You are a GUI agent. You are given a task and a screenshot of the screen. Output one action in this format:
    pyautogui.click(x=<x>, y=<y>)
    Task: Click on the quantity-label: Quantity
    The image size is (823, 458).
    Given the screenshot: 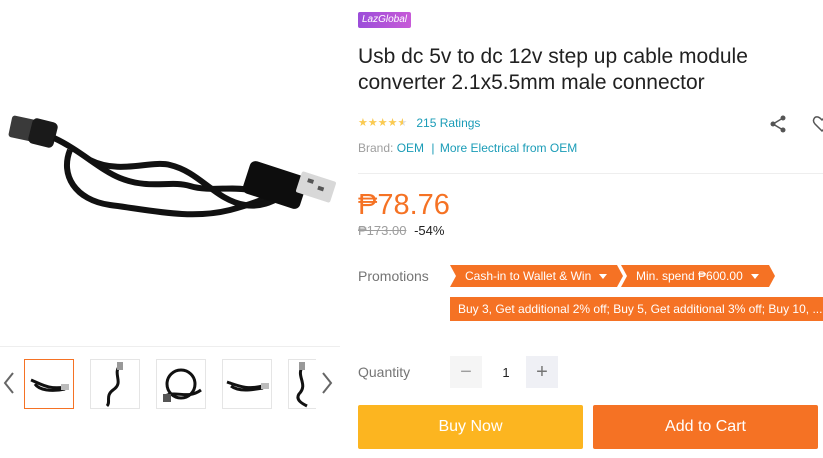 What is the action you would take?
    pyautogui.click(x=384, y=372)
    